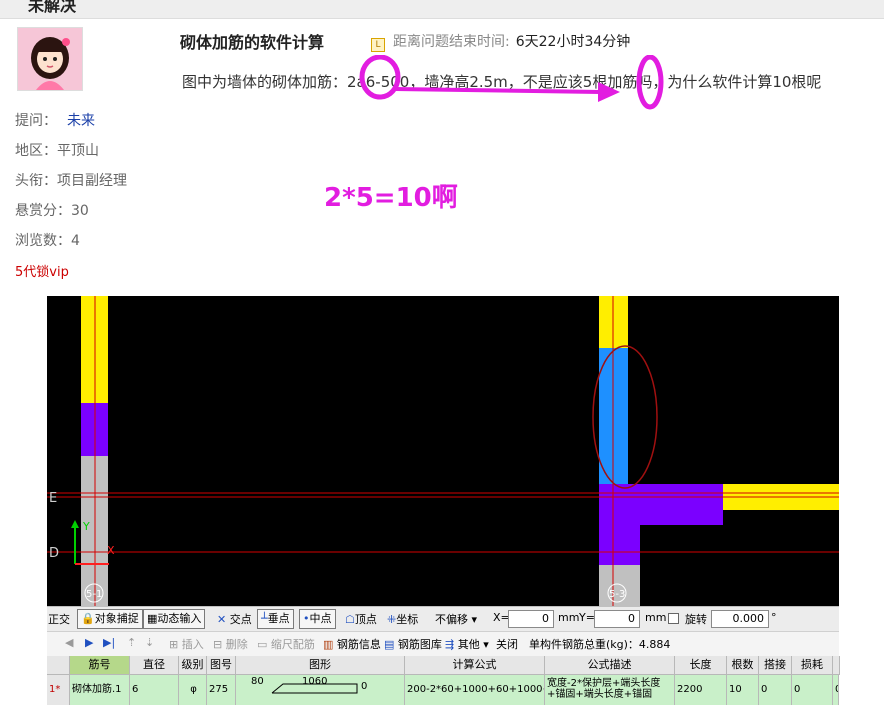  Describe the element at coordinates (696, 619) in the screenshot. I see `rotate-label: 旋转` at that location.